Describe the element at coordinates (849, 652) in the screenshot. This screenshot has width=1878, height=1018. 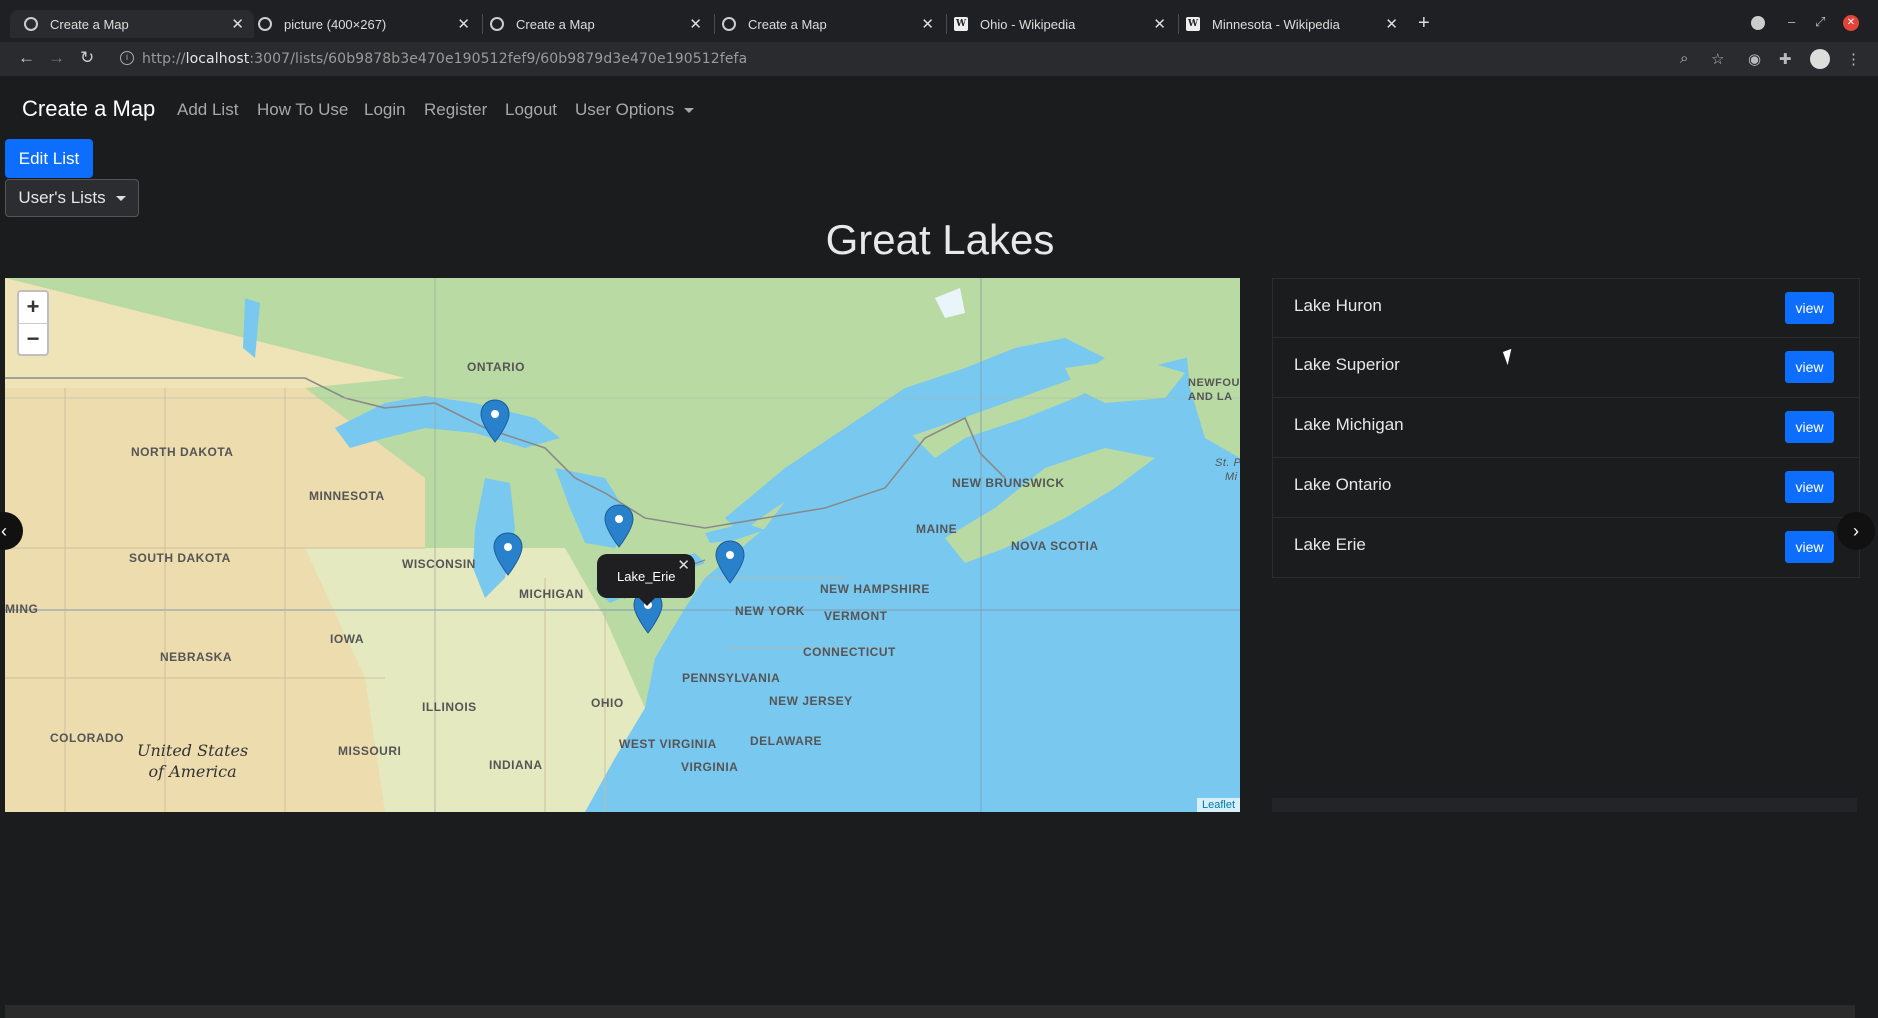
I see `map-label-connecticut: CONNECTICUT` at that location.